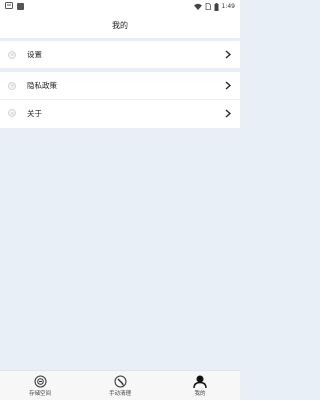 Image resolution: width=320 pixels, height=400 pixels. Describe the element at coordinates (39, 394) in the screenshot. I see `tab-storage-label: 存储空间` at that location.